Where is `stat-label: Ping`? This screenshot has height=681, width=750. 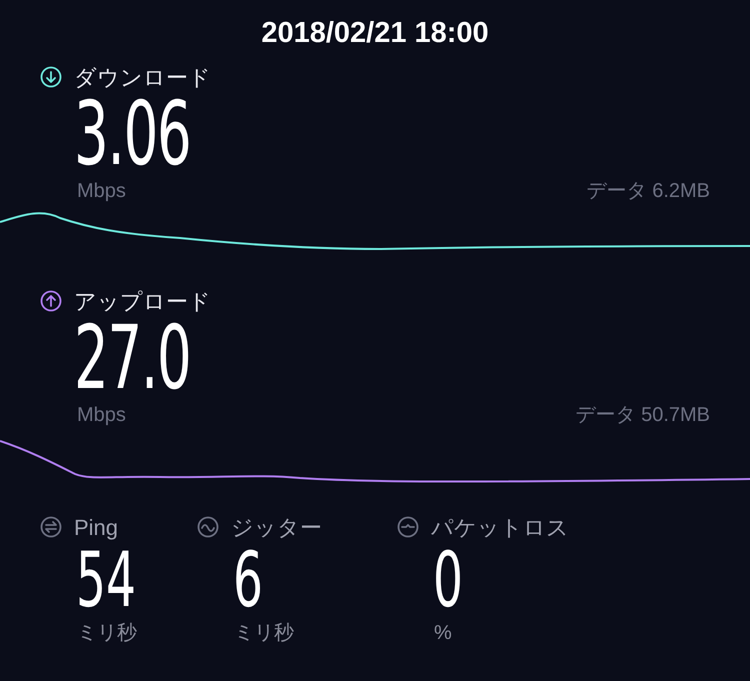 stat-label: Ping is located at coordinates (96, 528).